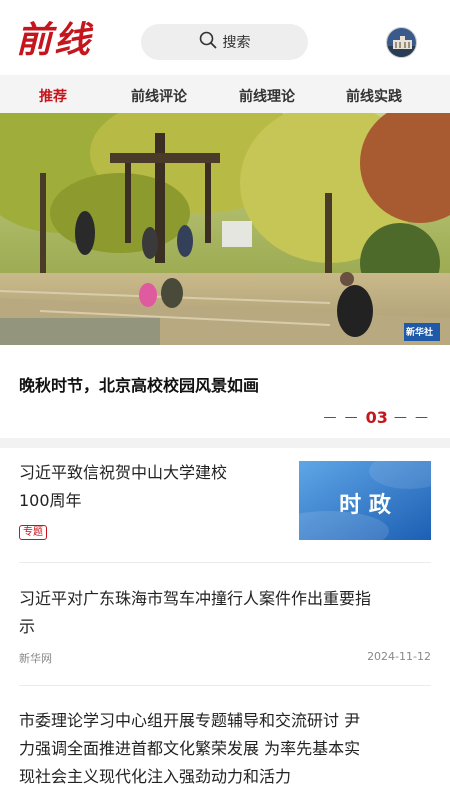 This screenshot has width=450, height=800. What do you see at coordinates (208, 42) in the screenshot?
I see `search-icon` at bounding box center [208, 42].